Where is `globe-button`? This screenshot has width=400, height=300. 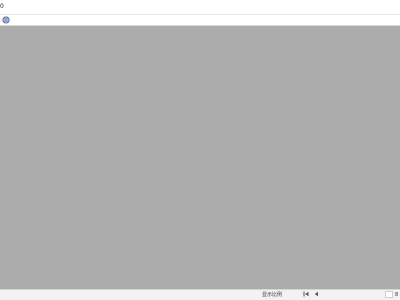 globe-button is located at coordinates (5, 20).